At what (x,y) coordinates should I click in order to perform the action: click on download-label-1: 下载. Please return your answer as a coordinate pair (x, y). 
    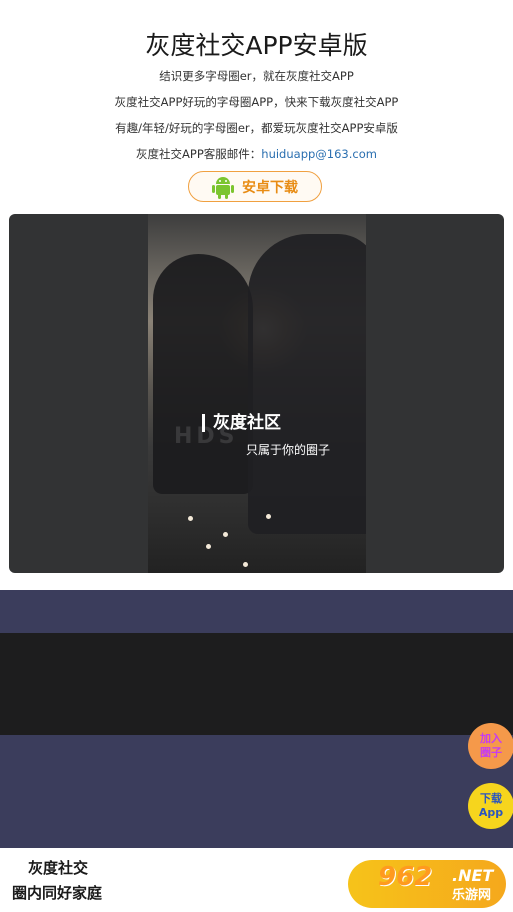
    Looking at the image, I should click on (490, 798).